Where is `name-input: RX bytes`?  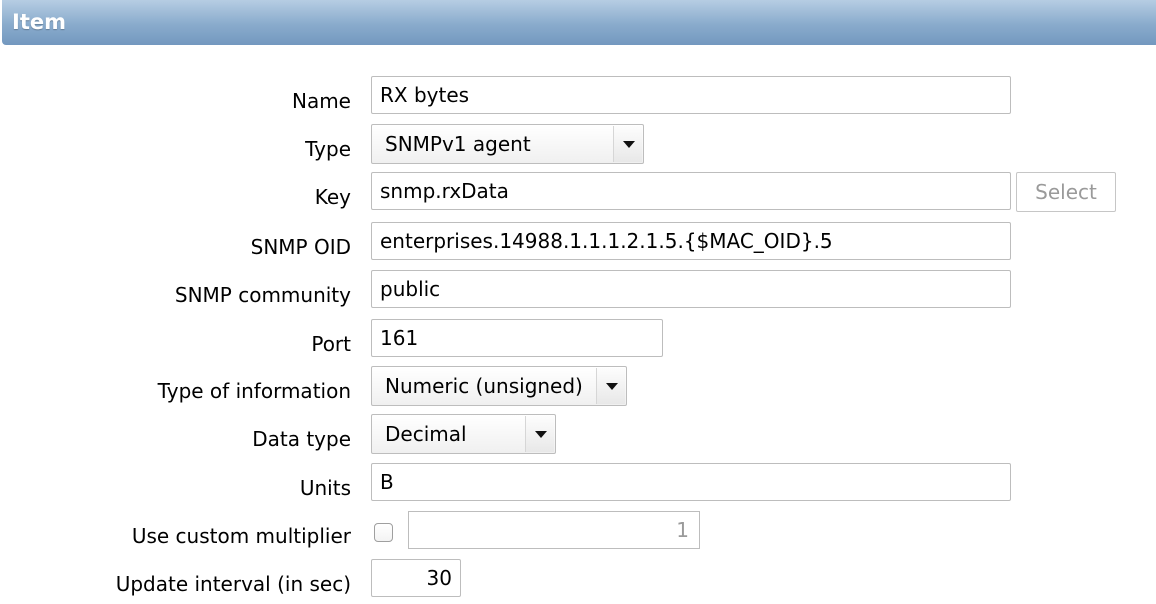
name-input: RX bytes is located at coordinates (691, 95).